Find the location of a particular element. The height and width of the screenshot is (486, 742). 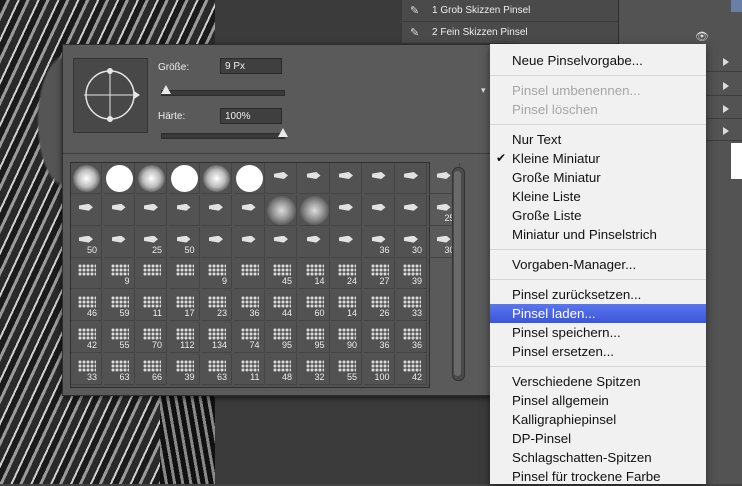

brush-preset-cell: 59 is located at coordinates (119, 306).